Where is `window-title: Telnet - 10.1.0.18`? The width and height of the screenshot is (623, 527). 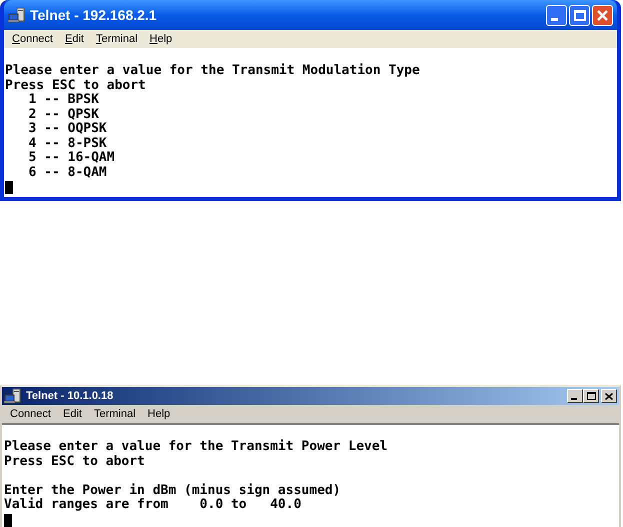 window-title: Telnet - 10.1.0.18 is located at coordinates (70, 396).